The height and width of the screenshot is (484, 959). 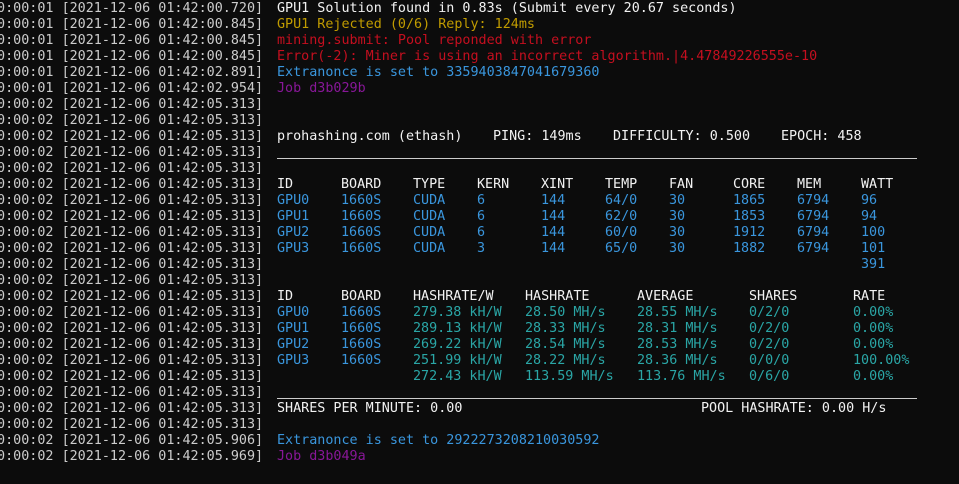 I want to click on hash-total-cell: 0.00%, so click(x=873, y=376).